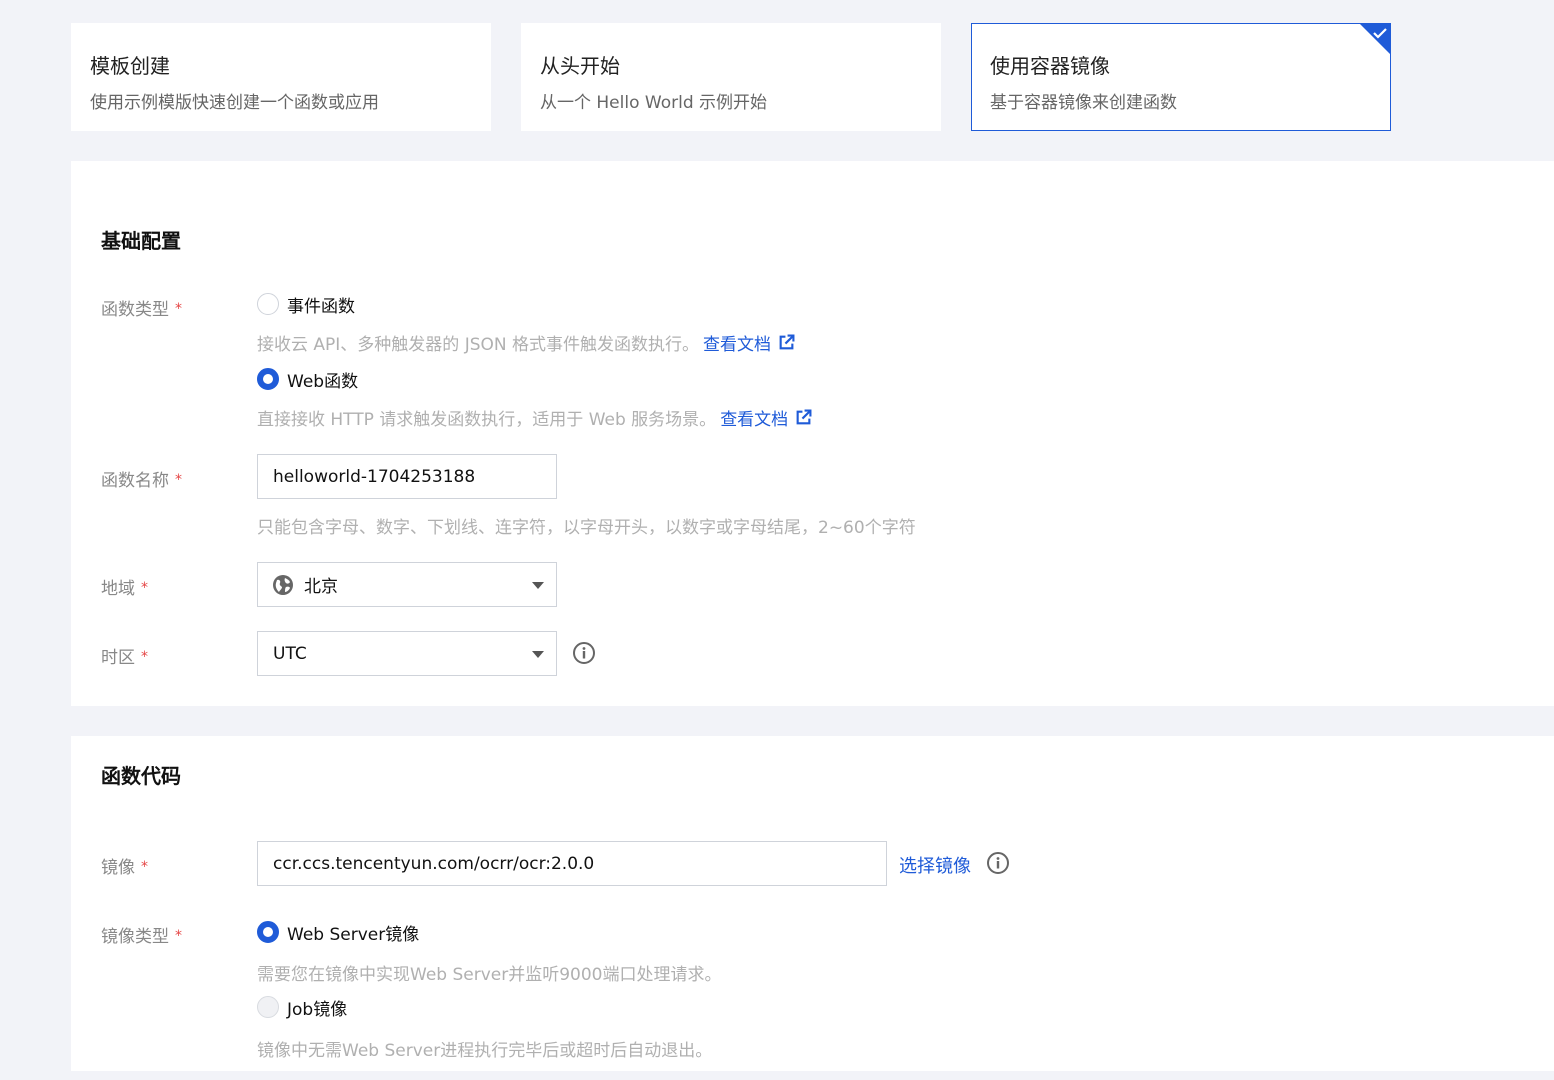 Image resolution: width=1554 pixels, height=1080 pixels. What do you see at coordinates (290, 653) in the screenshot?
I see `select-value: UTC` at bounding box center [290, 653].